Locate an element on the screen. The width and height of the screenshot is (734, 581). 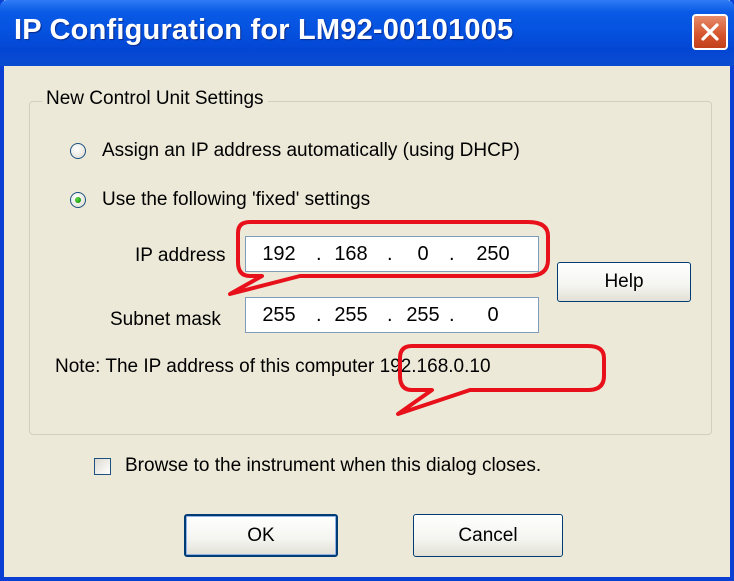
title-bar: IP Configuration for LM92-00101005 is located at coordinates (367, 33).